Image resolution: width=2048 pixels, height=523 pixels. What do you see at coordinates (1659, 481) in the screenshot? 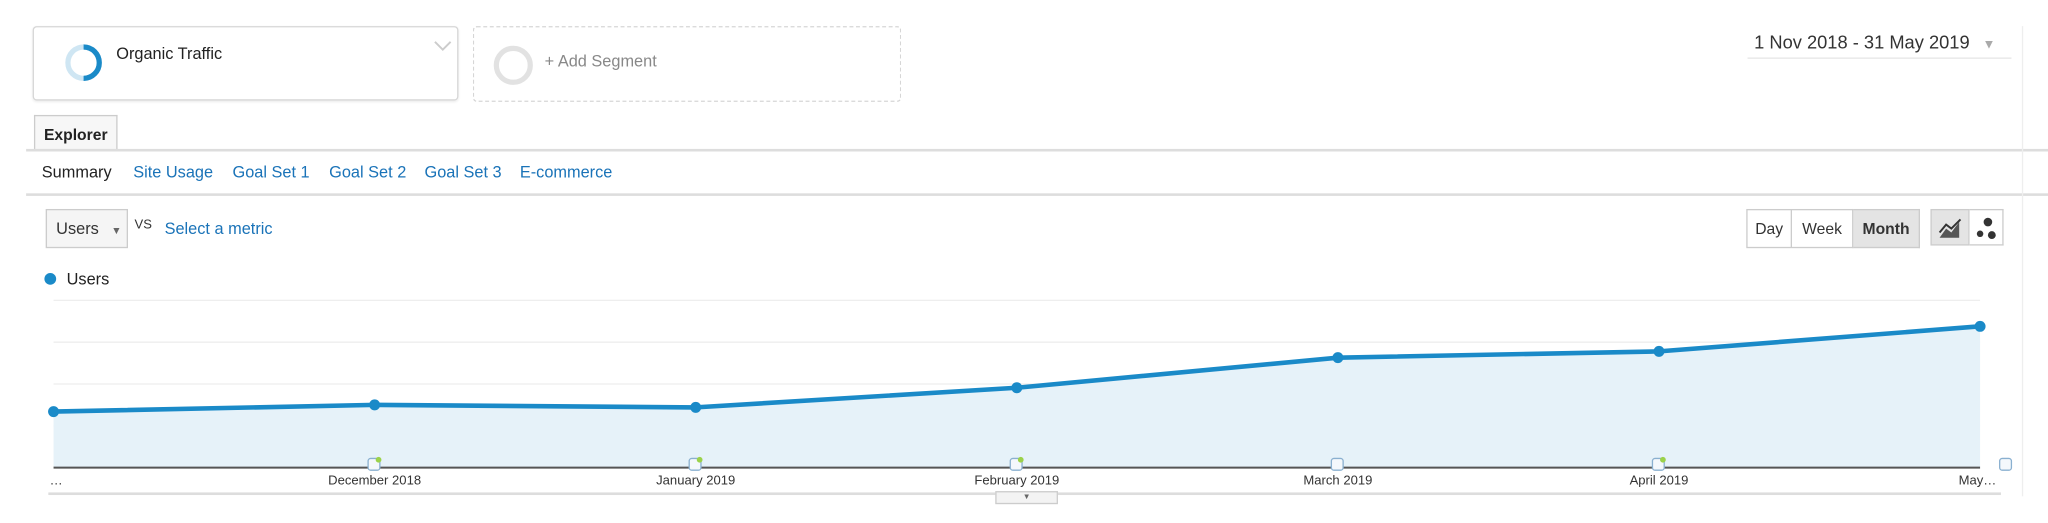
I see `x-tick-label: April 2019` at bounding box center [1659, 481].